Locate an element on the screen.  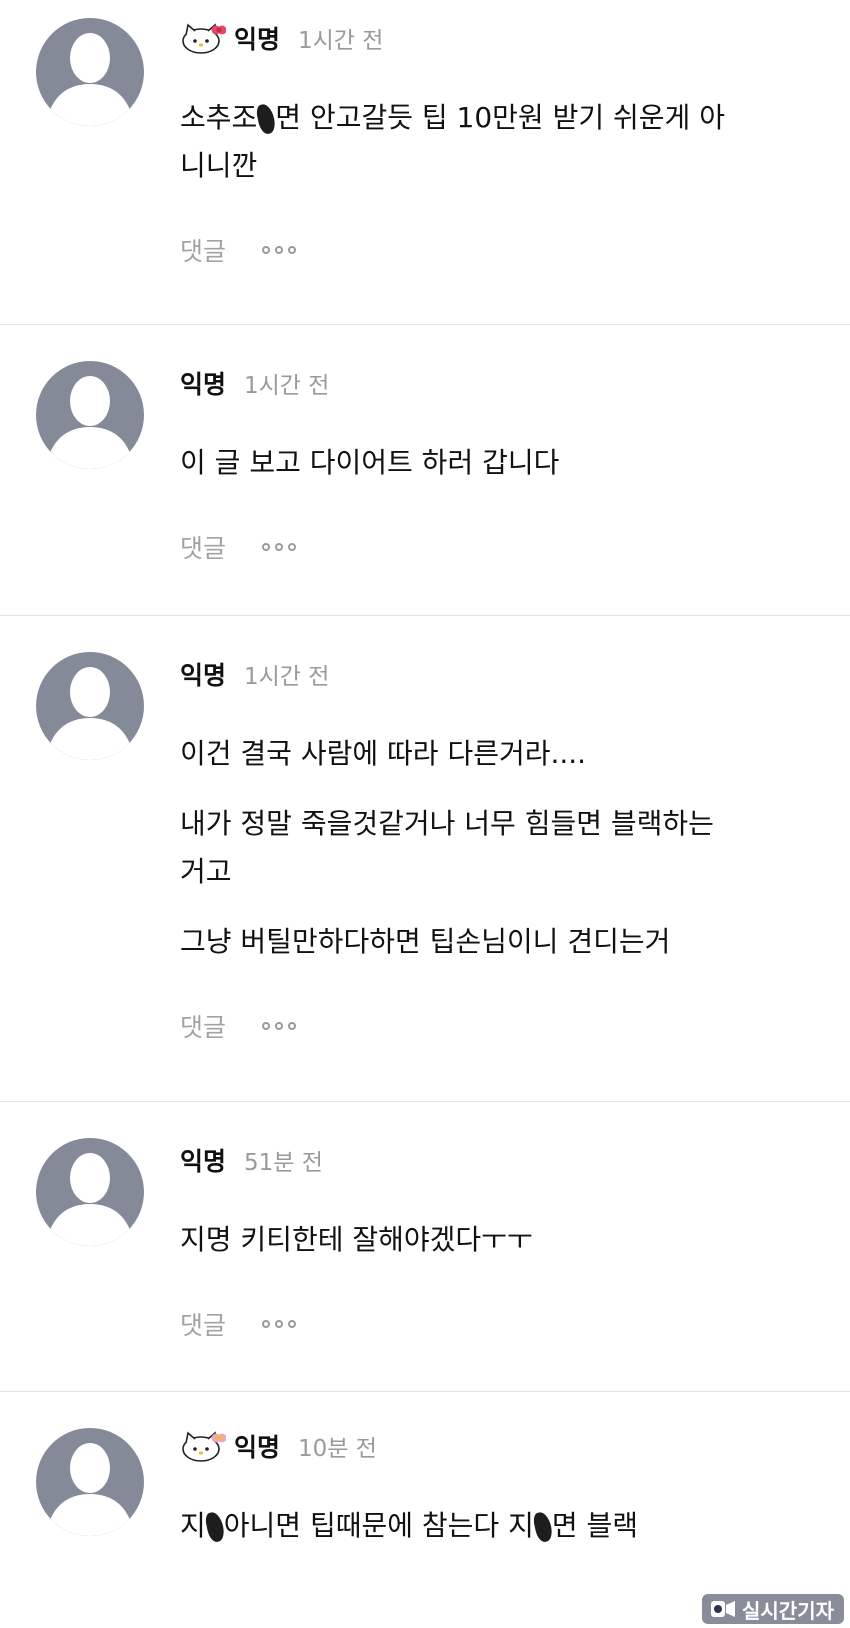
watermark: 실시간기자 is located at coordinates (773, 1609).